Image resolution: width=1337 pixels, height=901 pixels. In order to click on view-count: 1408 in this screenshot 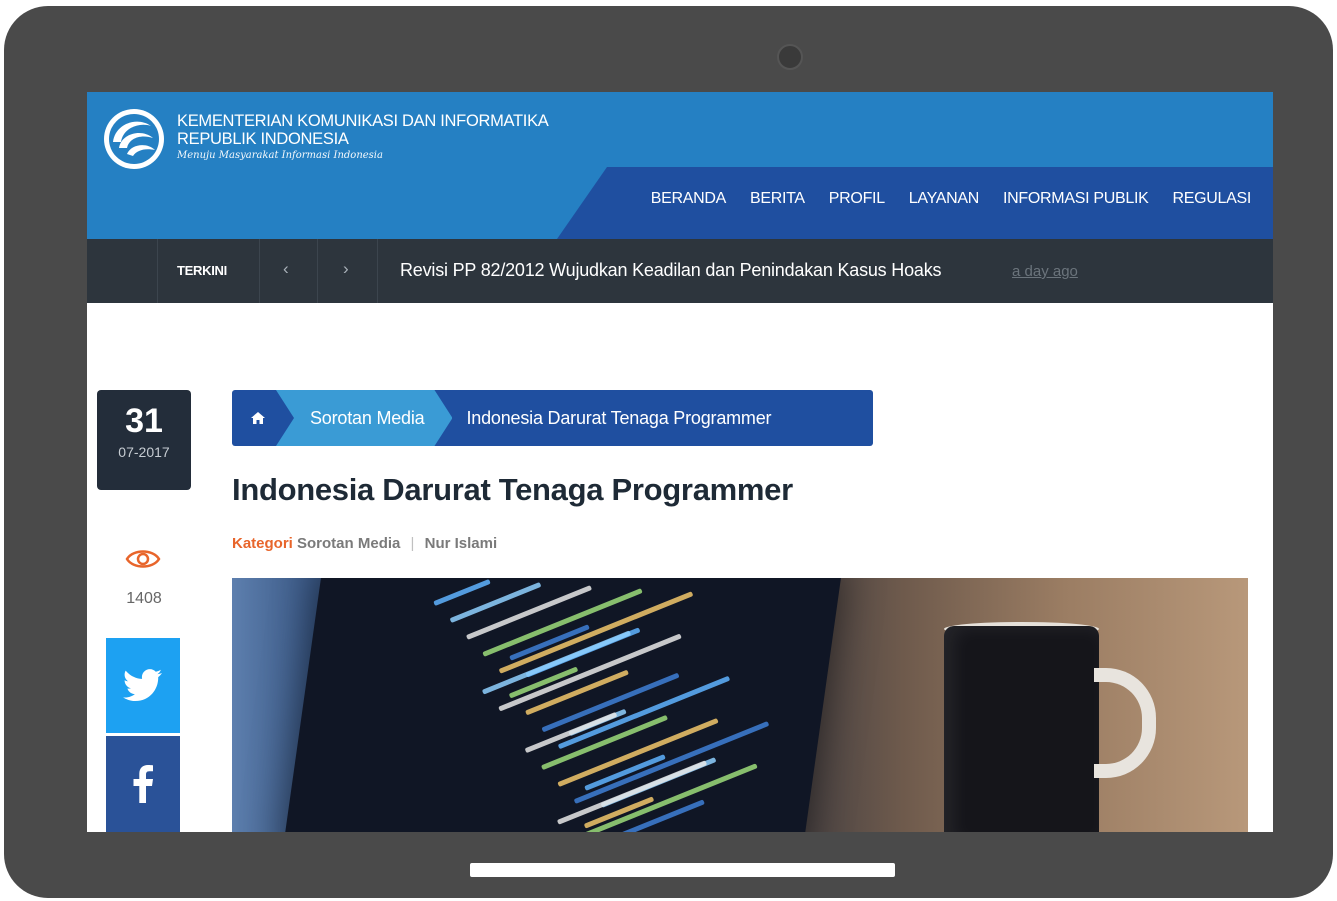, I will do `click(144, 598)`.